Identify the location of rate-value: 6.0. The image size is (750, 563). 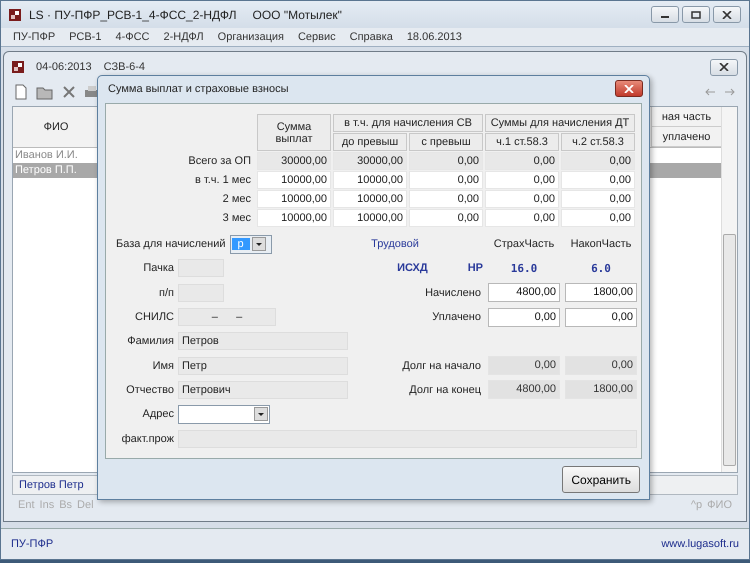
(601, 268).